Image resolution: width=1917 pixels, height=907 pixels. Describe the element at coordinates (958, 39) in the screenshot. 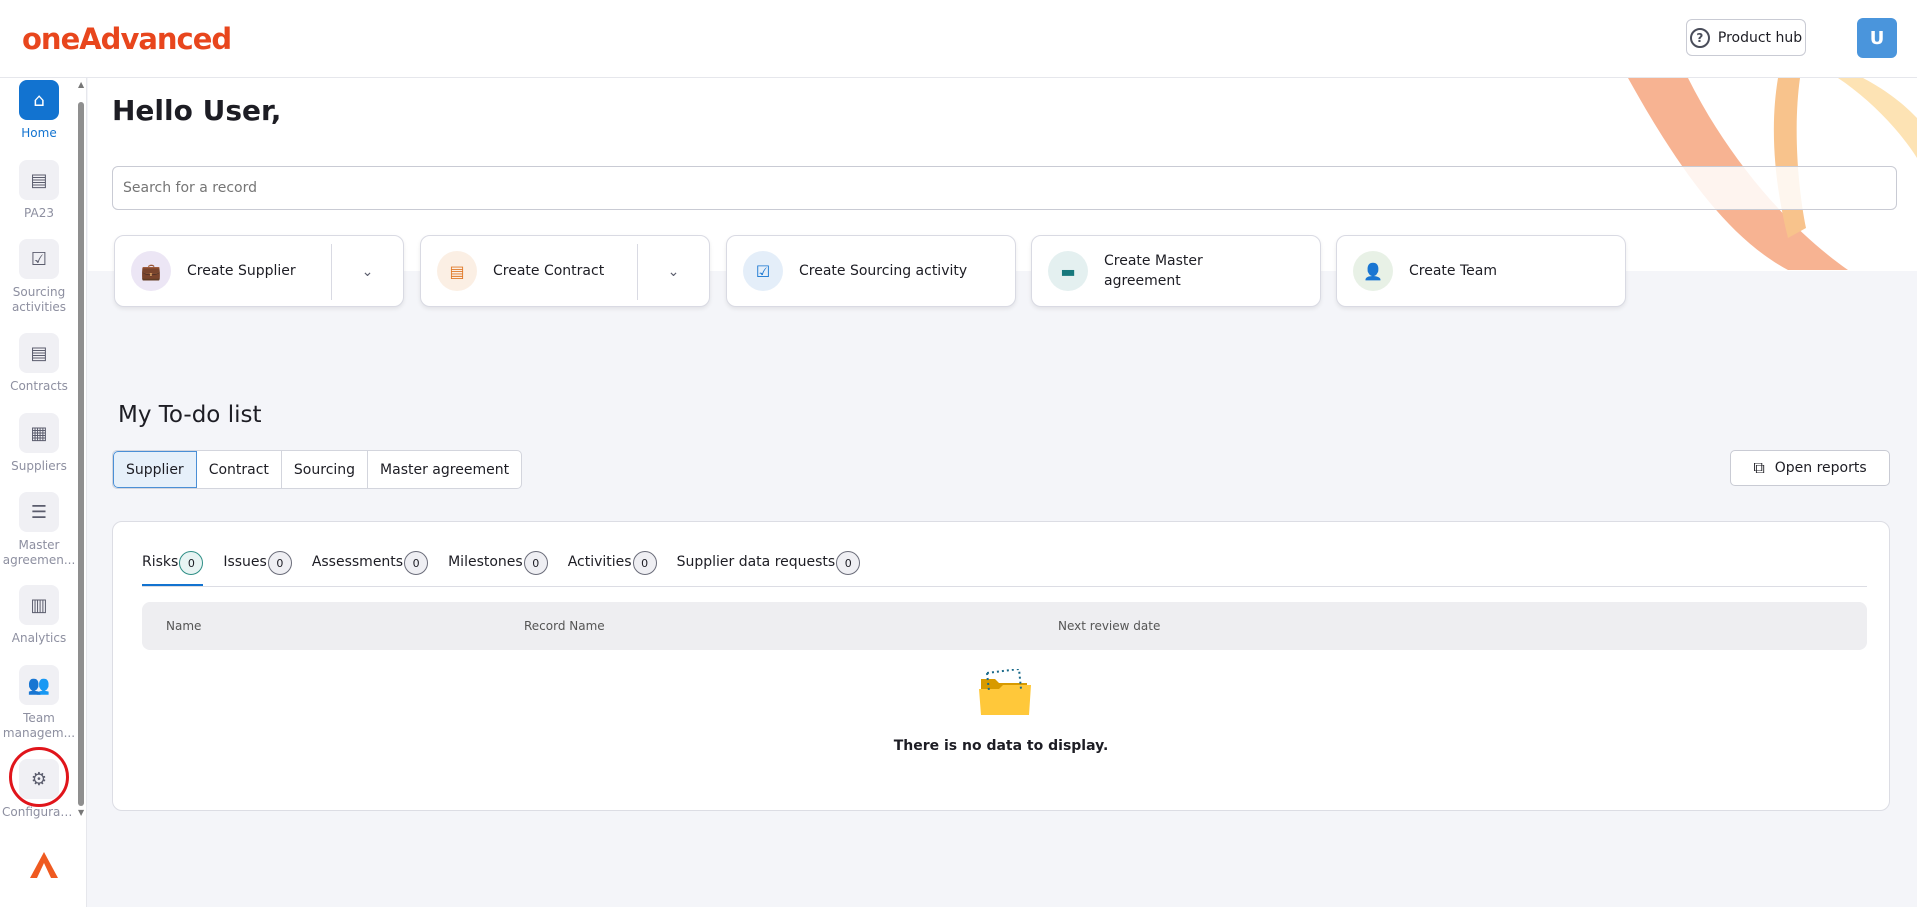

I see `top-header: oneAdvanced ? Product hub U` at that location.